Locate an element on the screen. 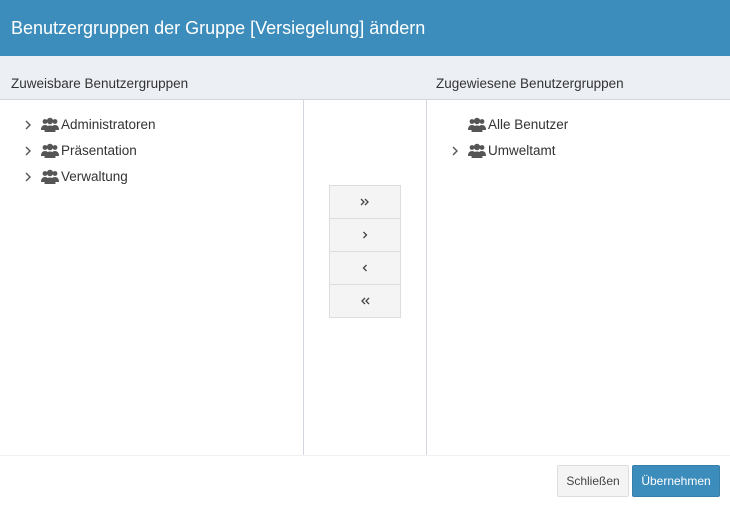 The image size is (730, 506). tree-item-verwaltung: Verwaltung is located at coordinates (161, 177).